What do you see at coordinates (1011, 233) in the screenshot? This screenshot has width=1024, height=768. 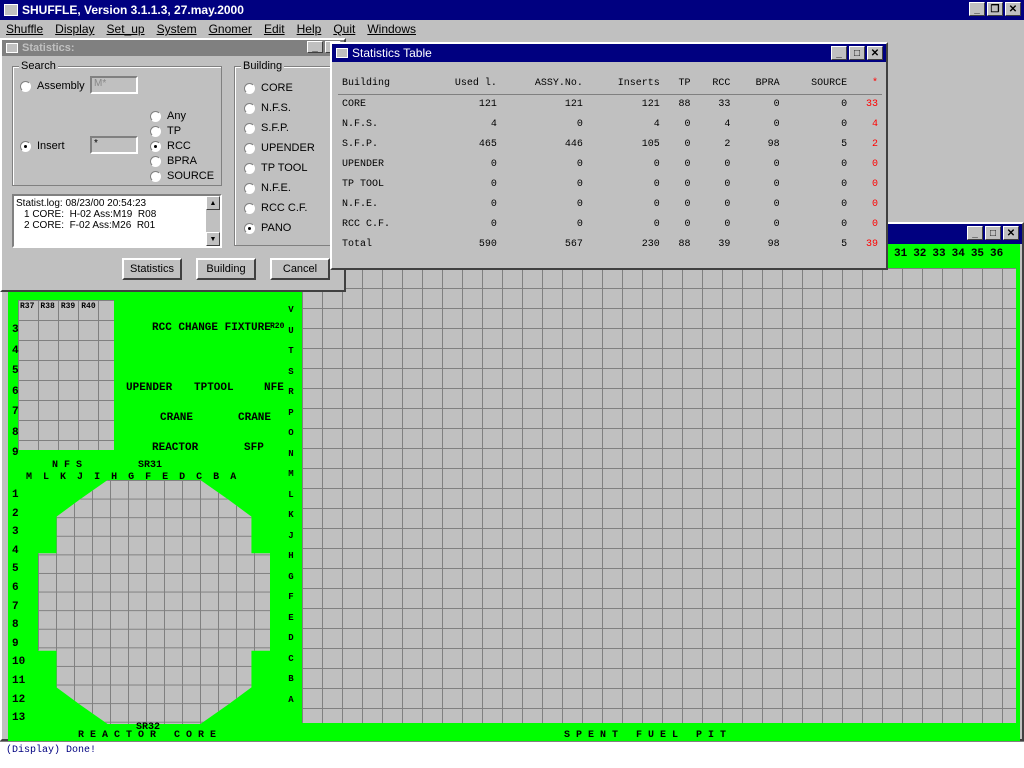 I see `map-close-button: ✕` at bounding box center [1011, 233].